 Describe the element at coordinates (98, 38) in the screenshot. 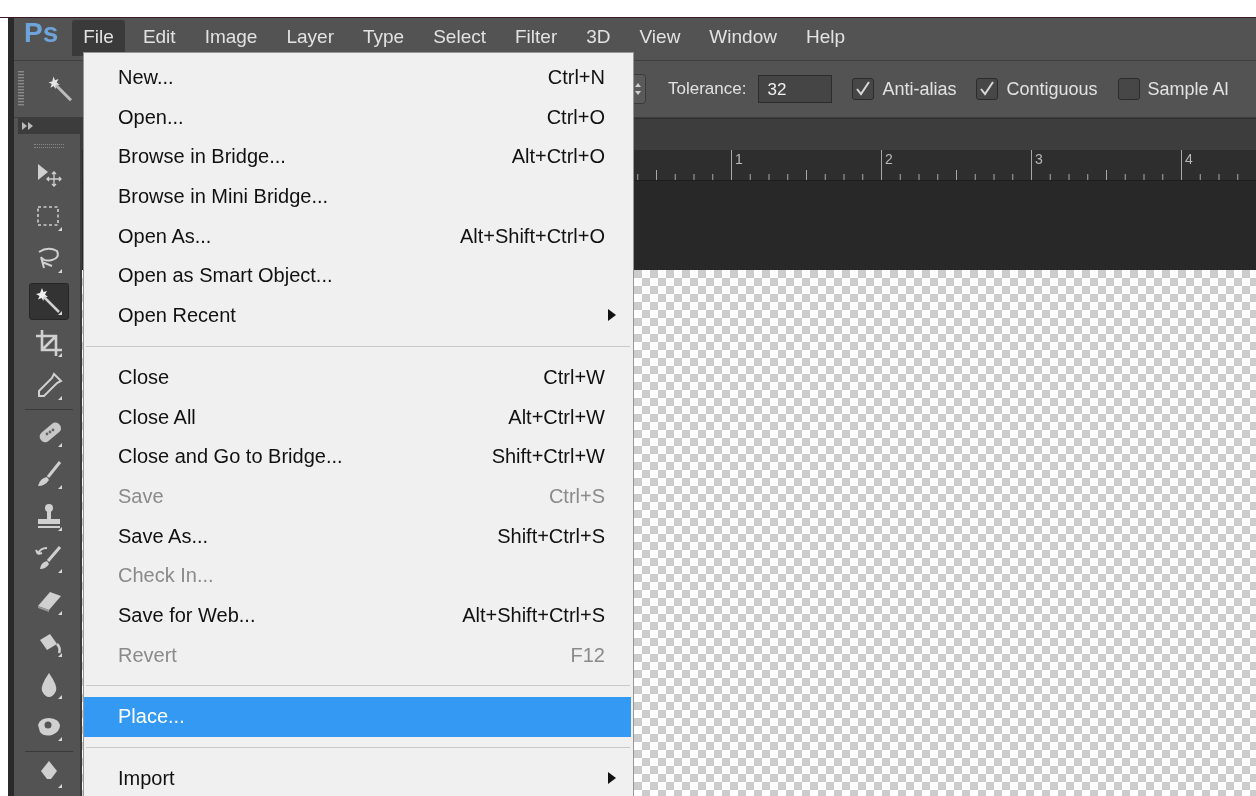

I see `menu-bar-item: File` at that location.